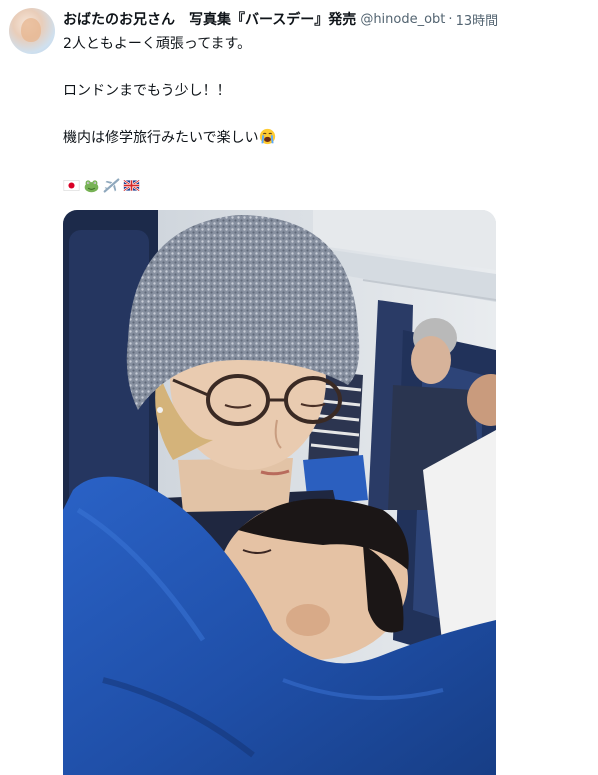  I want to click on emoji-row, so click(101, 185).